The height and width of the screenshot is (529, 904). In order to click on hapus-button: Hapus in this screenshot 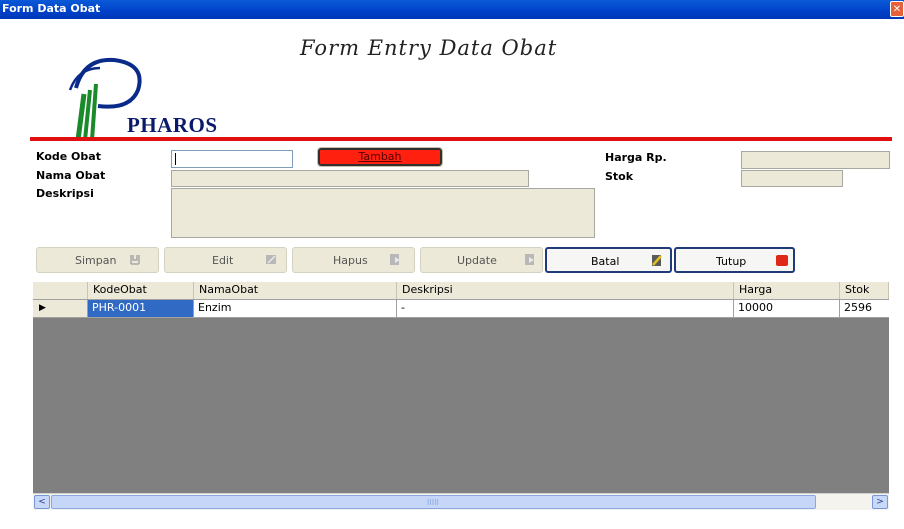, I will do `click(353, 260)`.